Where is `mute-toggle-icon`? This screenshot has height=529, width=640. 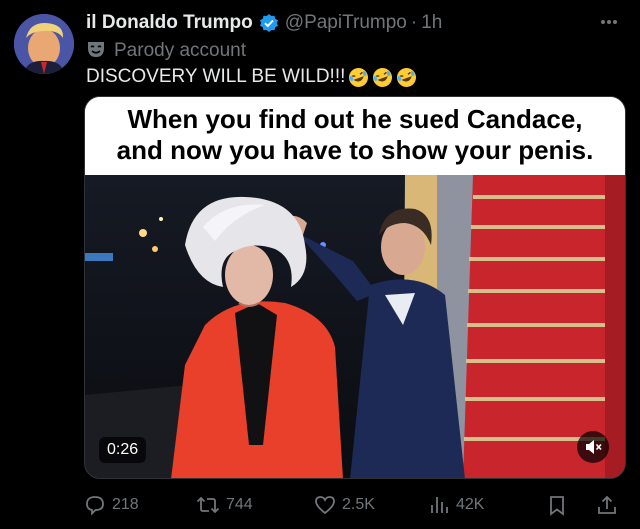 mute-toggle-icon is located at coordinates (593, 447).